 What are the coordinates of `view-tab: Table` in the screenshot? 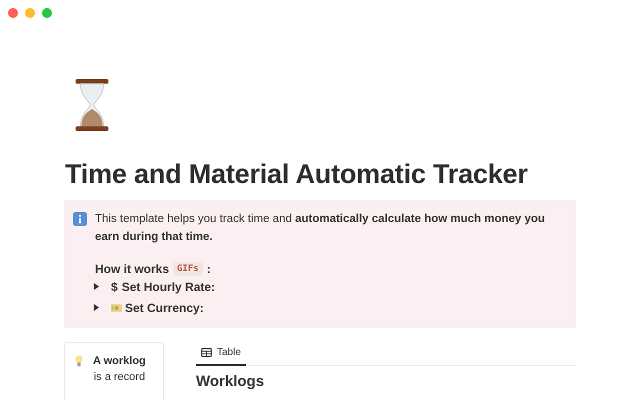 It's located at (221, 356).